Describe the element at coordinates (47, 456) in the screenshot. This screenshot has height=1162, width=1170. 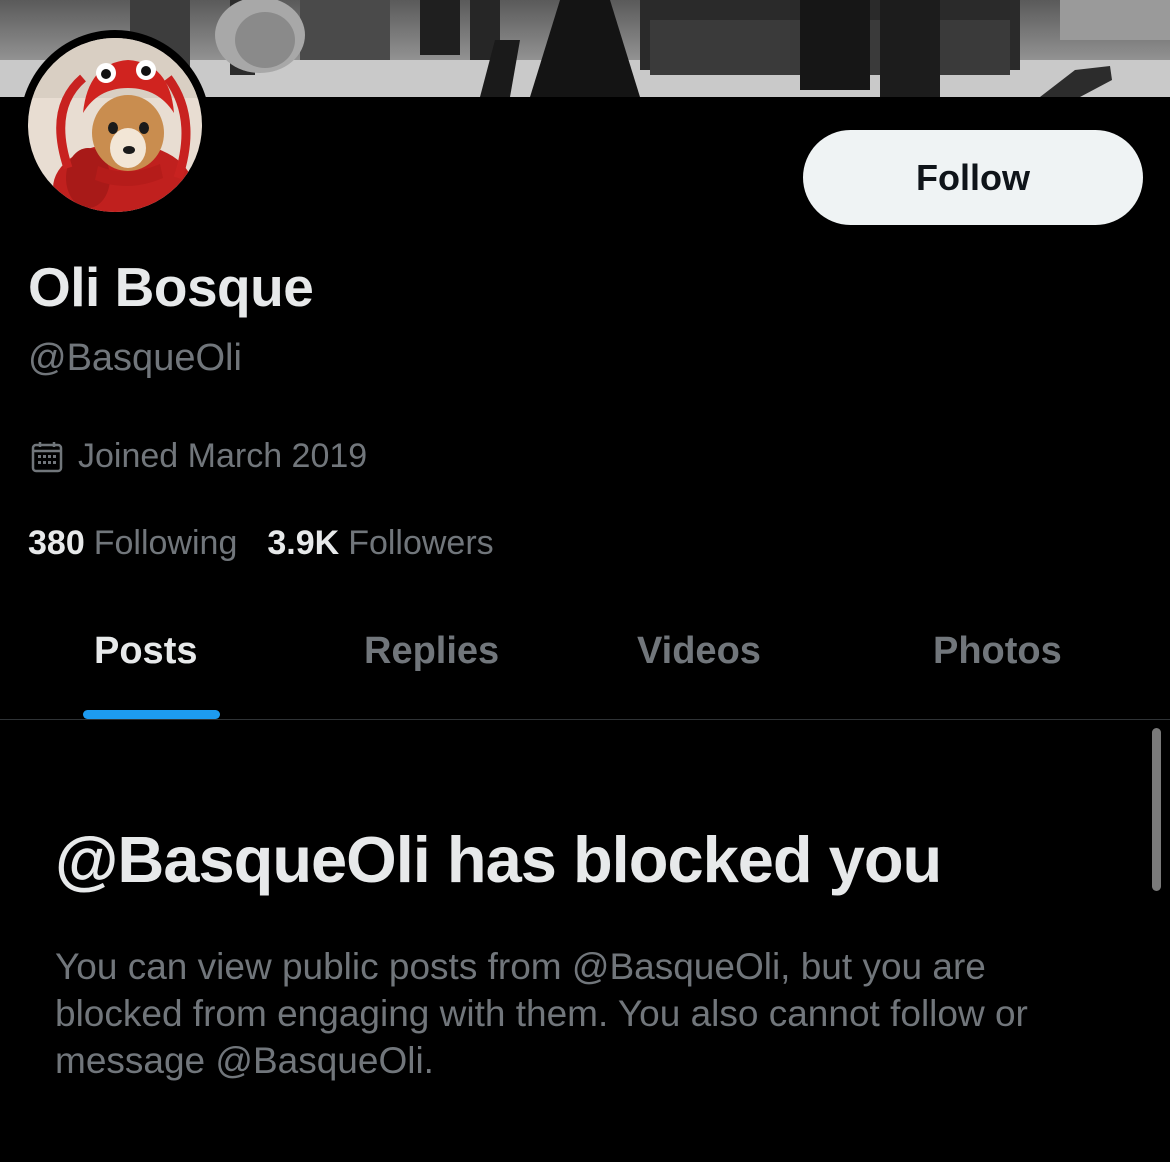
I see `calendar-icon` at that location.